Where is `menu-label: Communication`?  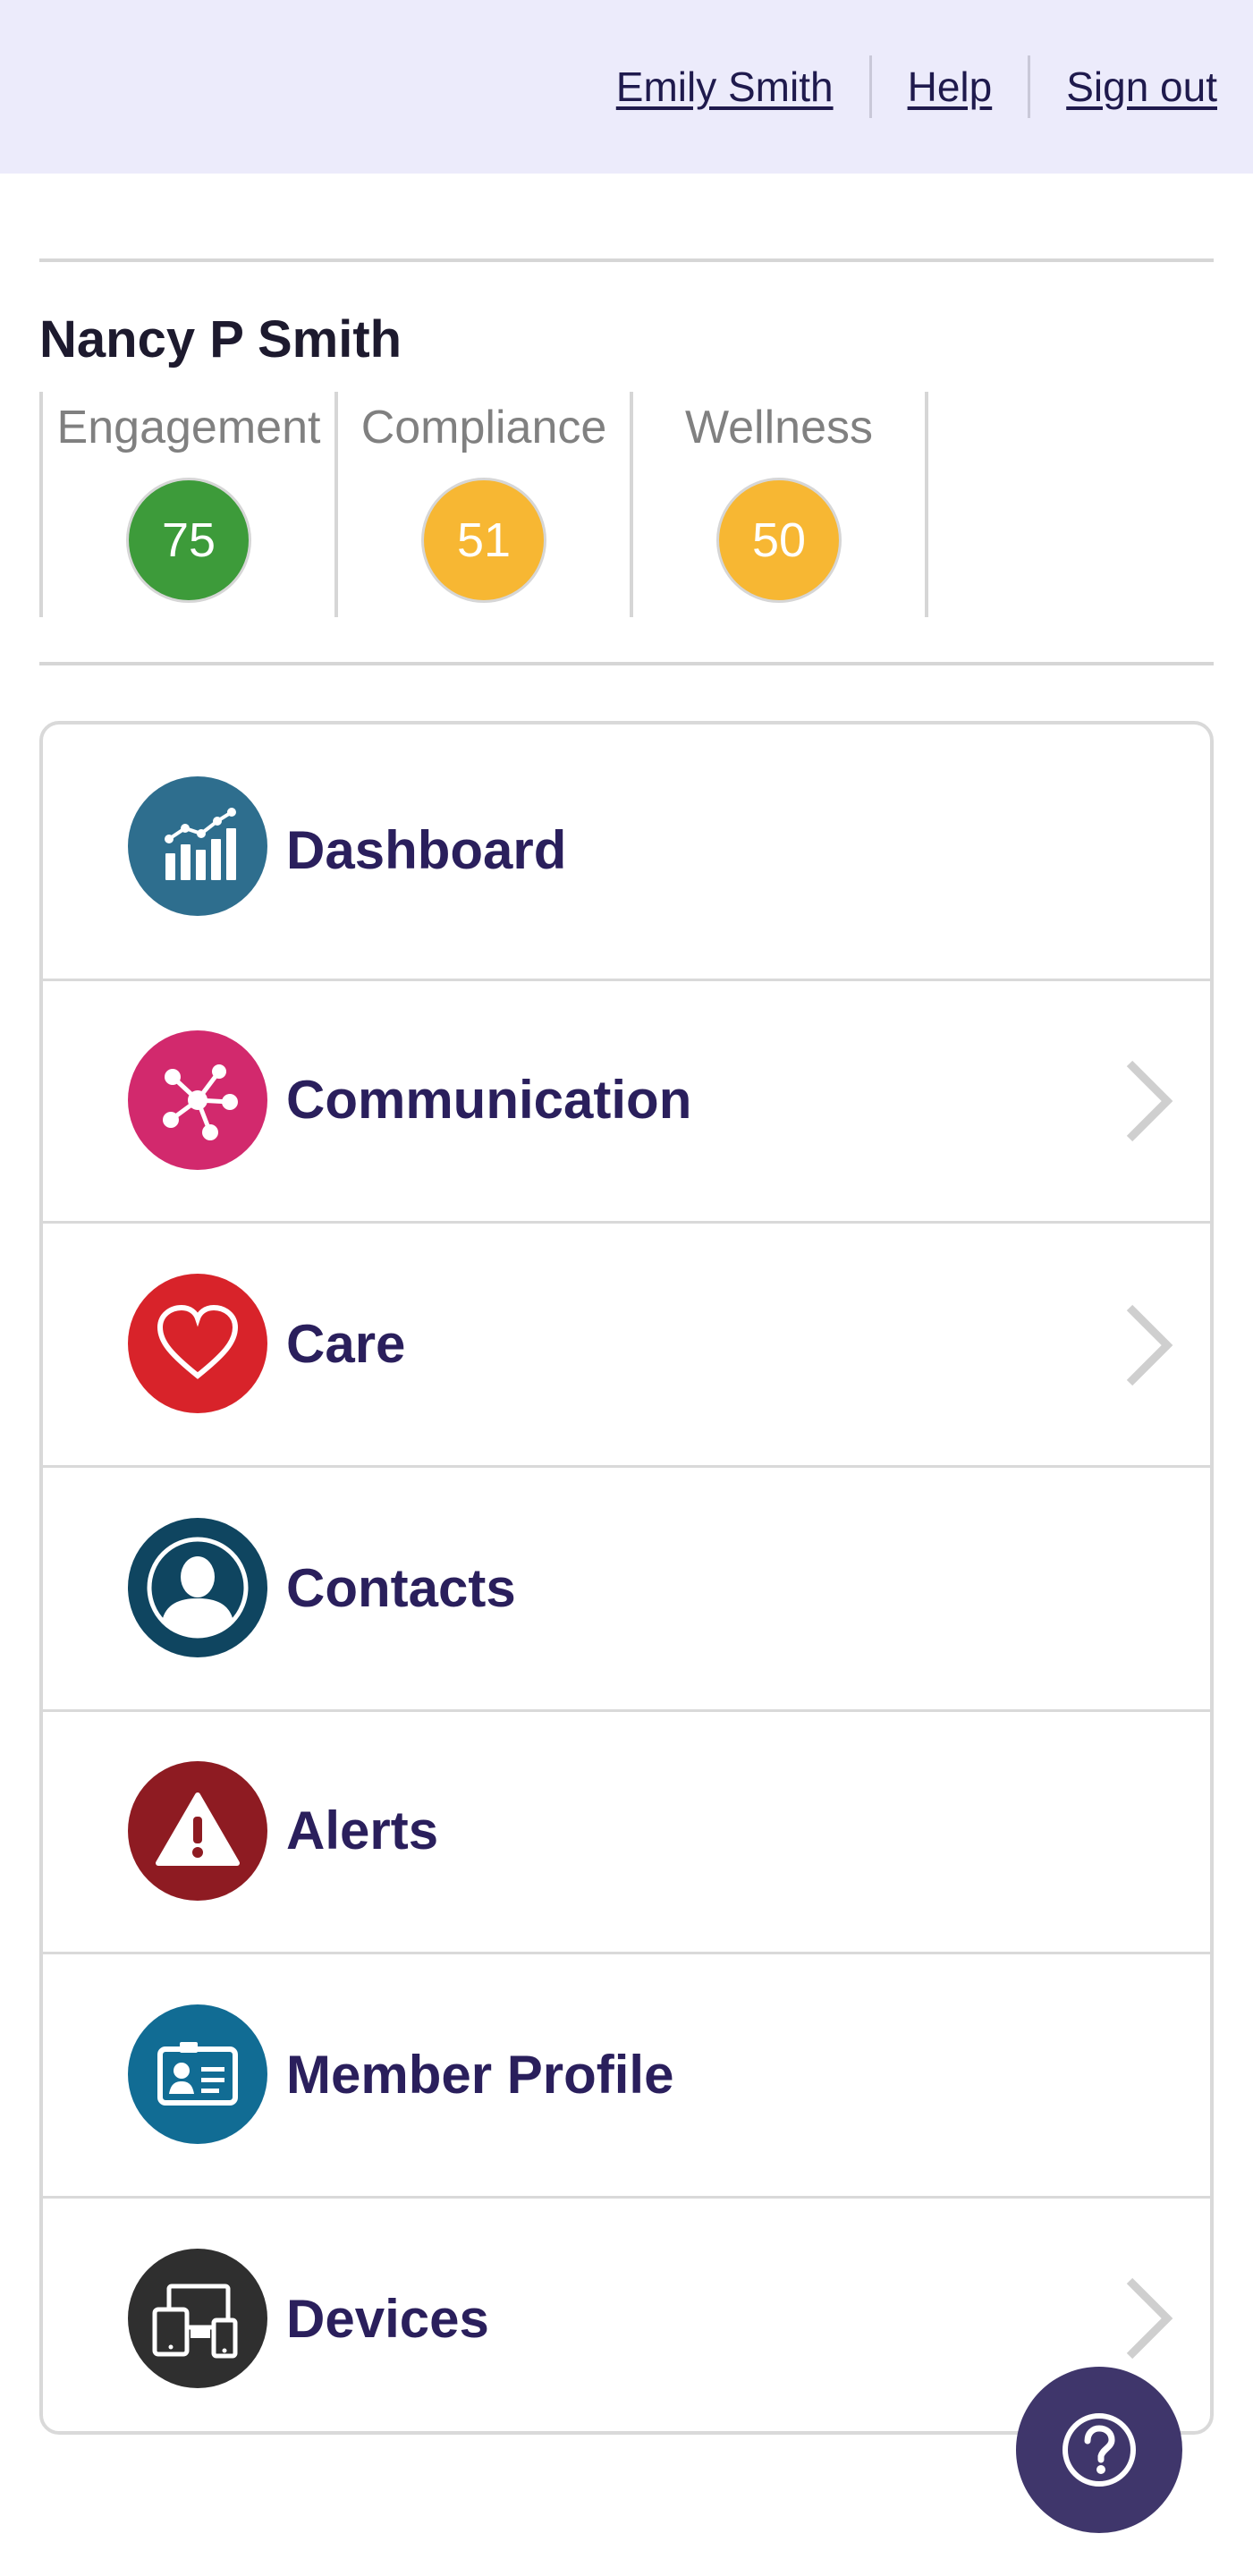 menu-label: Communication is located at coordinates (489, 1100).